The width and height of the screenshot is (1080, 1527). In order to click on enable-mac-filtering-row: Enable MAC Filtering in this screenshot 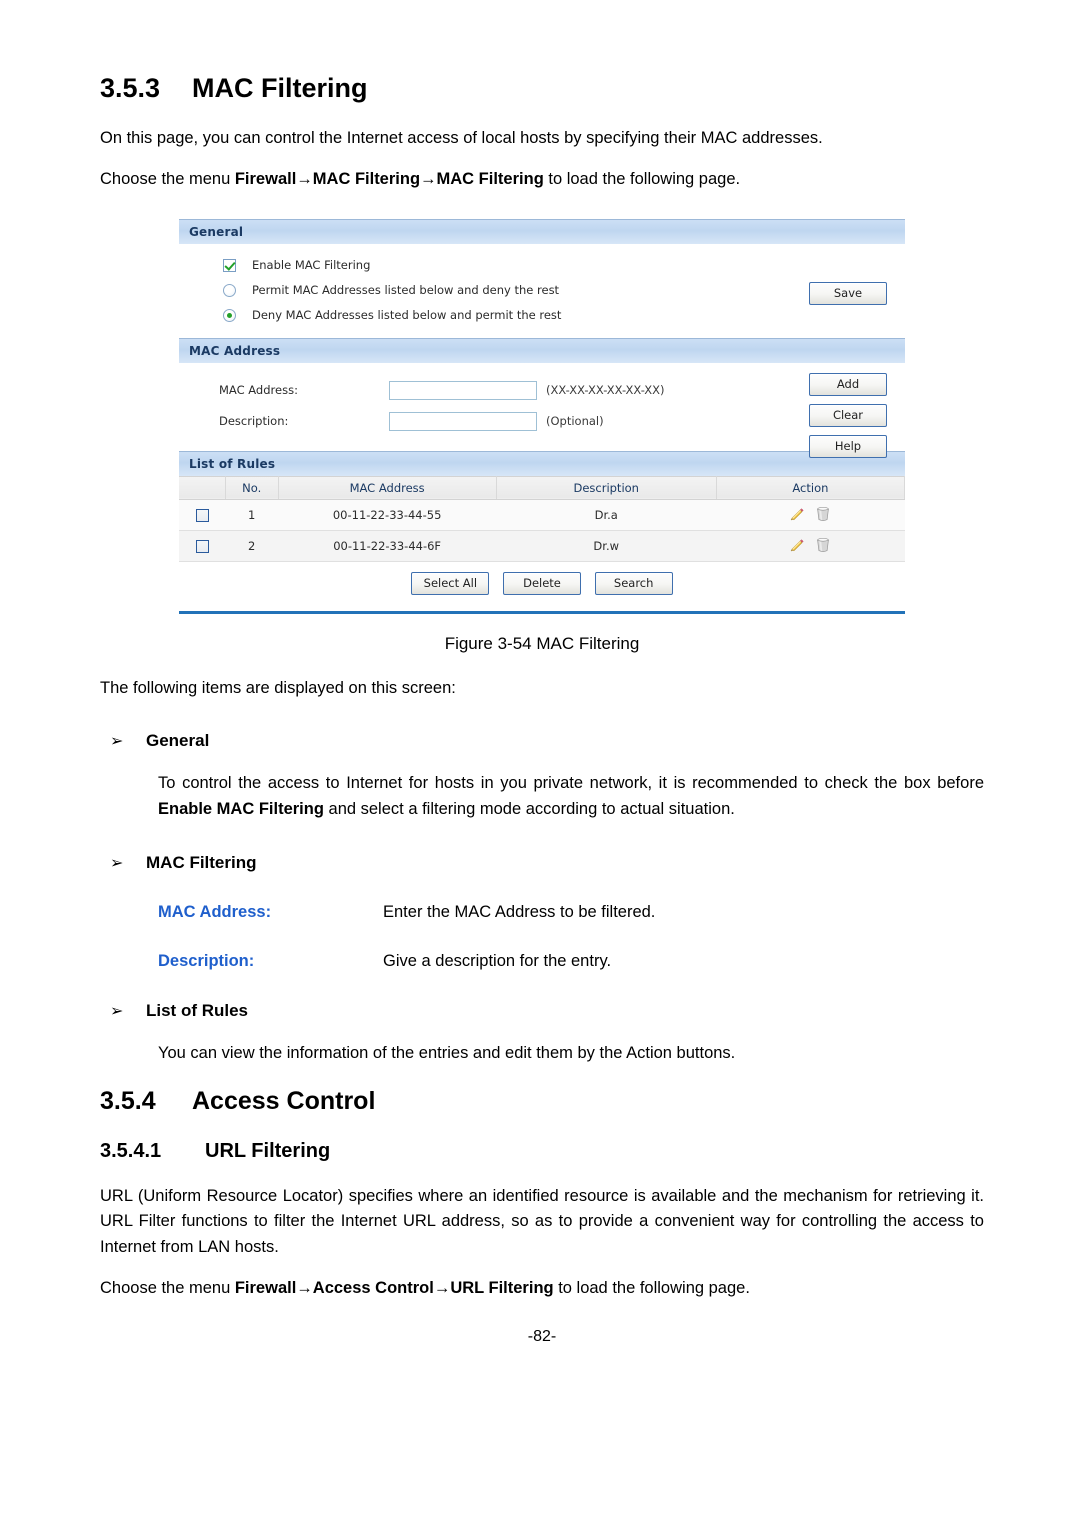, I will do `click(564, 265)`.